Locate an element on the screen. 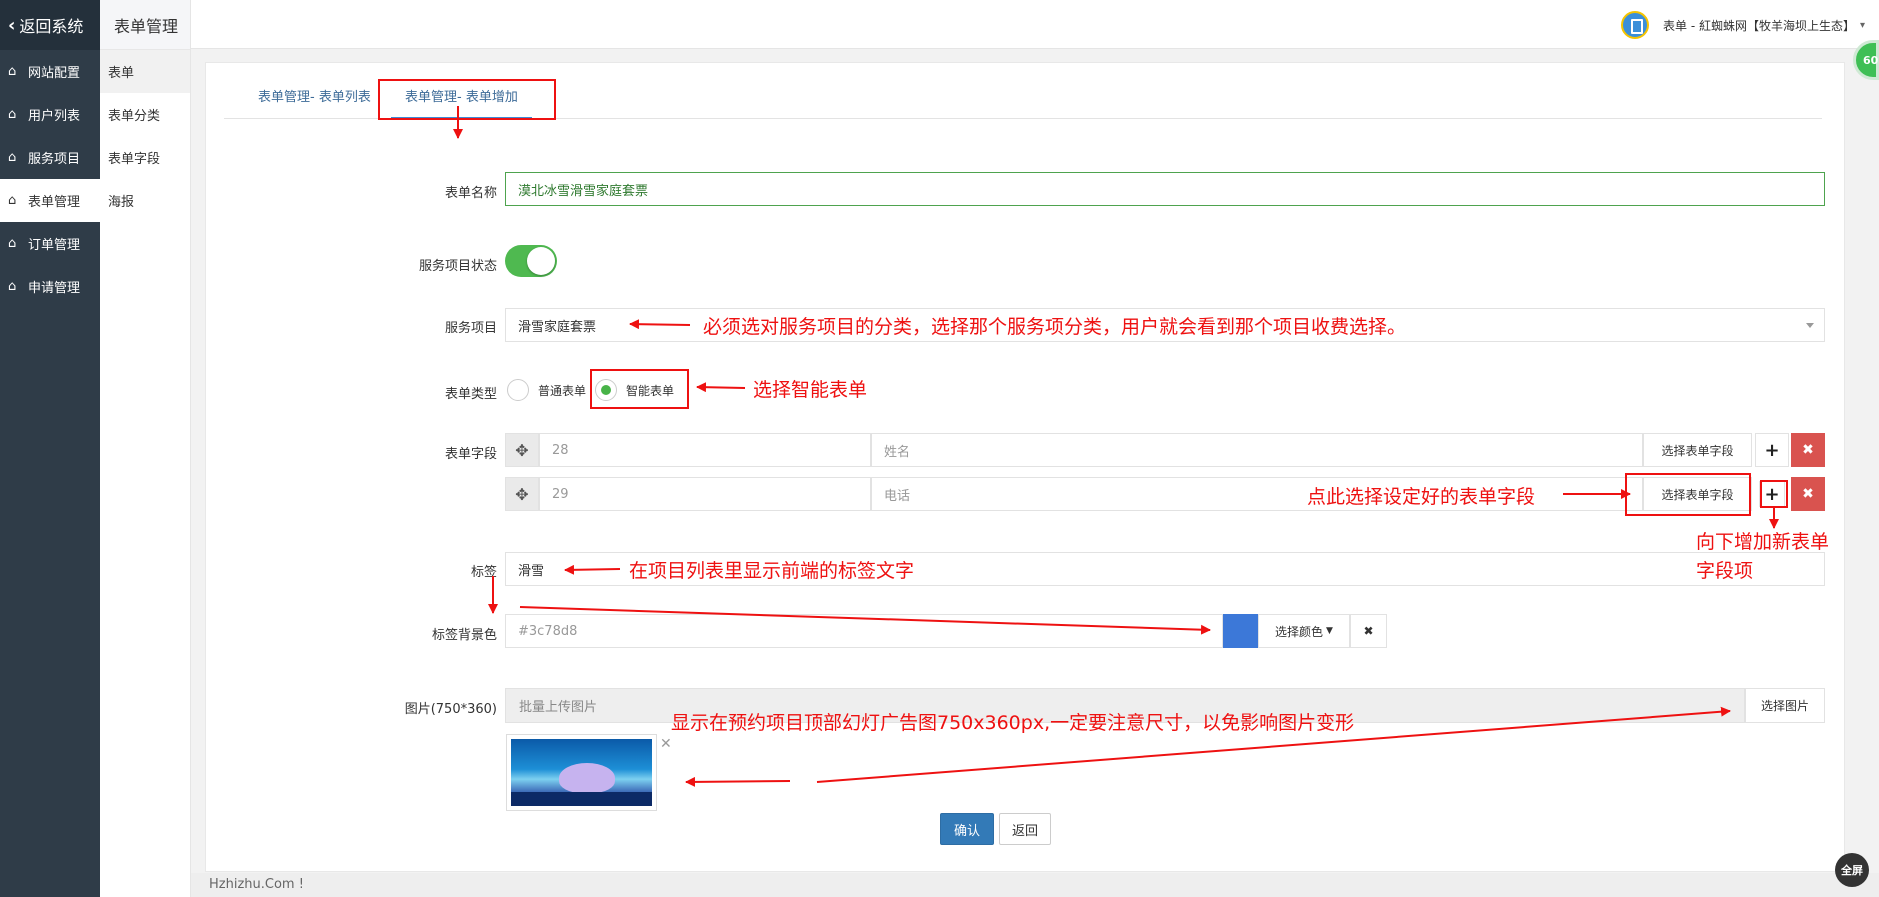 Image resolution: width=1879 pixels, height=897 pixels. user-menu: 表单 - 紅蜘蛛网【牧羊海坝上生态】 ▾ is located at coordinates (1743, 25).